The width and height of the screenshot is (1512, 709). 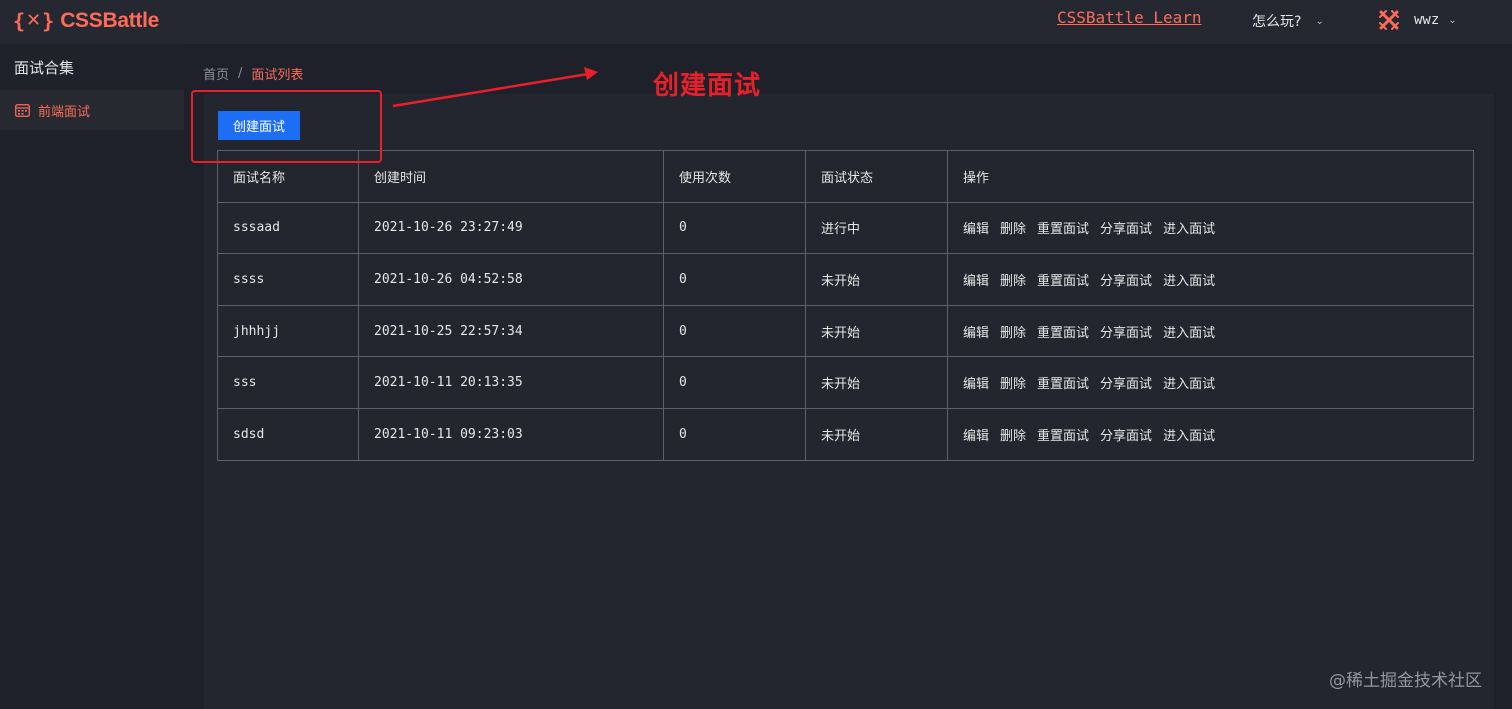 I want to click on column-header-actions: 操作, so click(x=1210, y=176).